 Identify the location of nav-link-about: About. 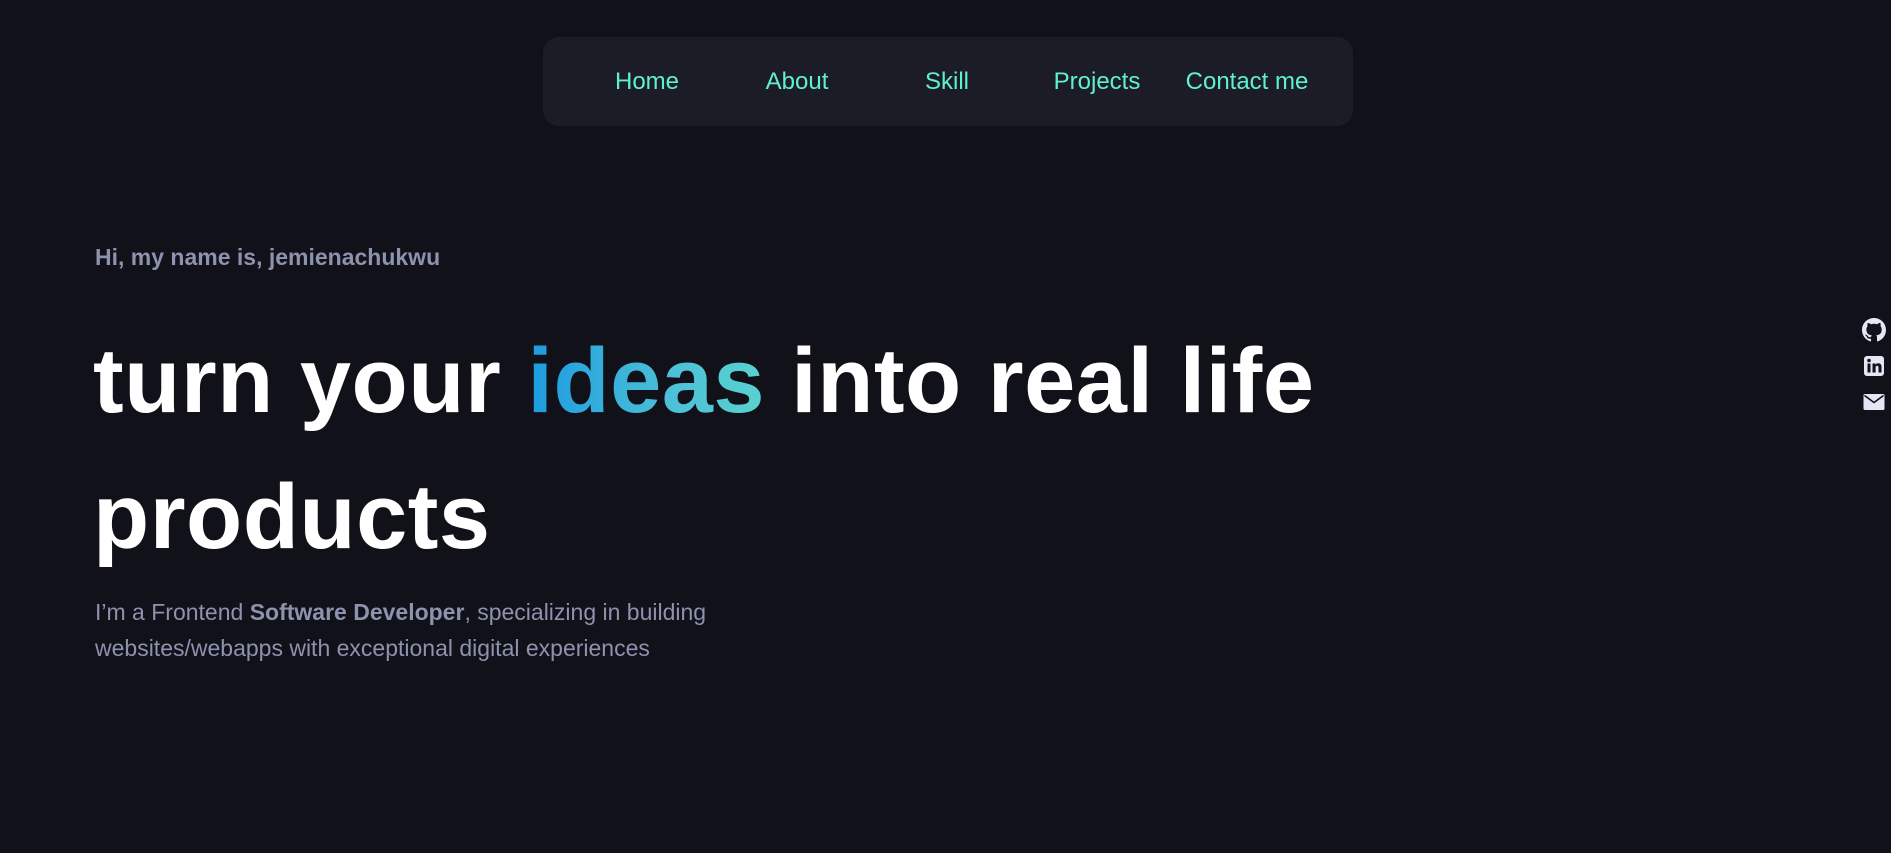
(797, 81).